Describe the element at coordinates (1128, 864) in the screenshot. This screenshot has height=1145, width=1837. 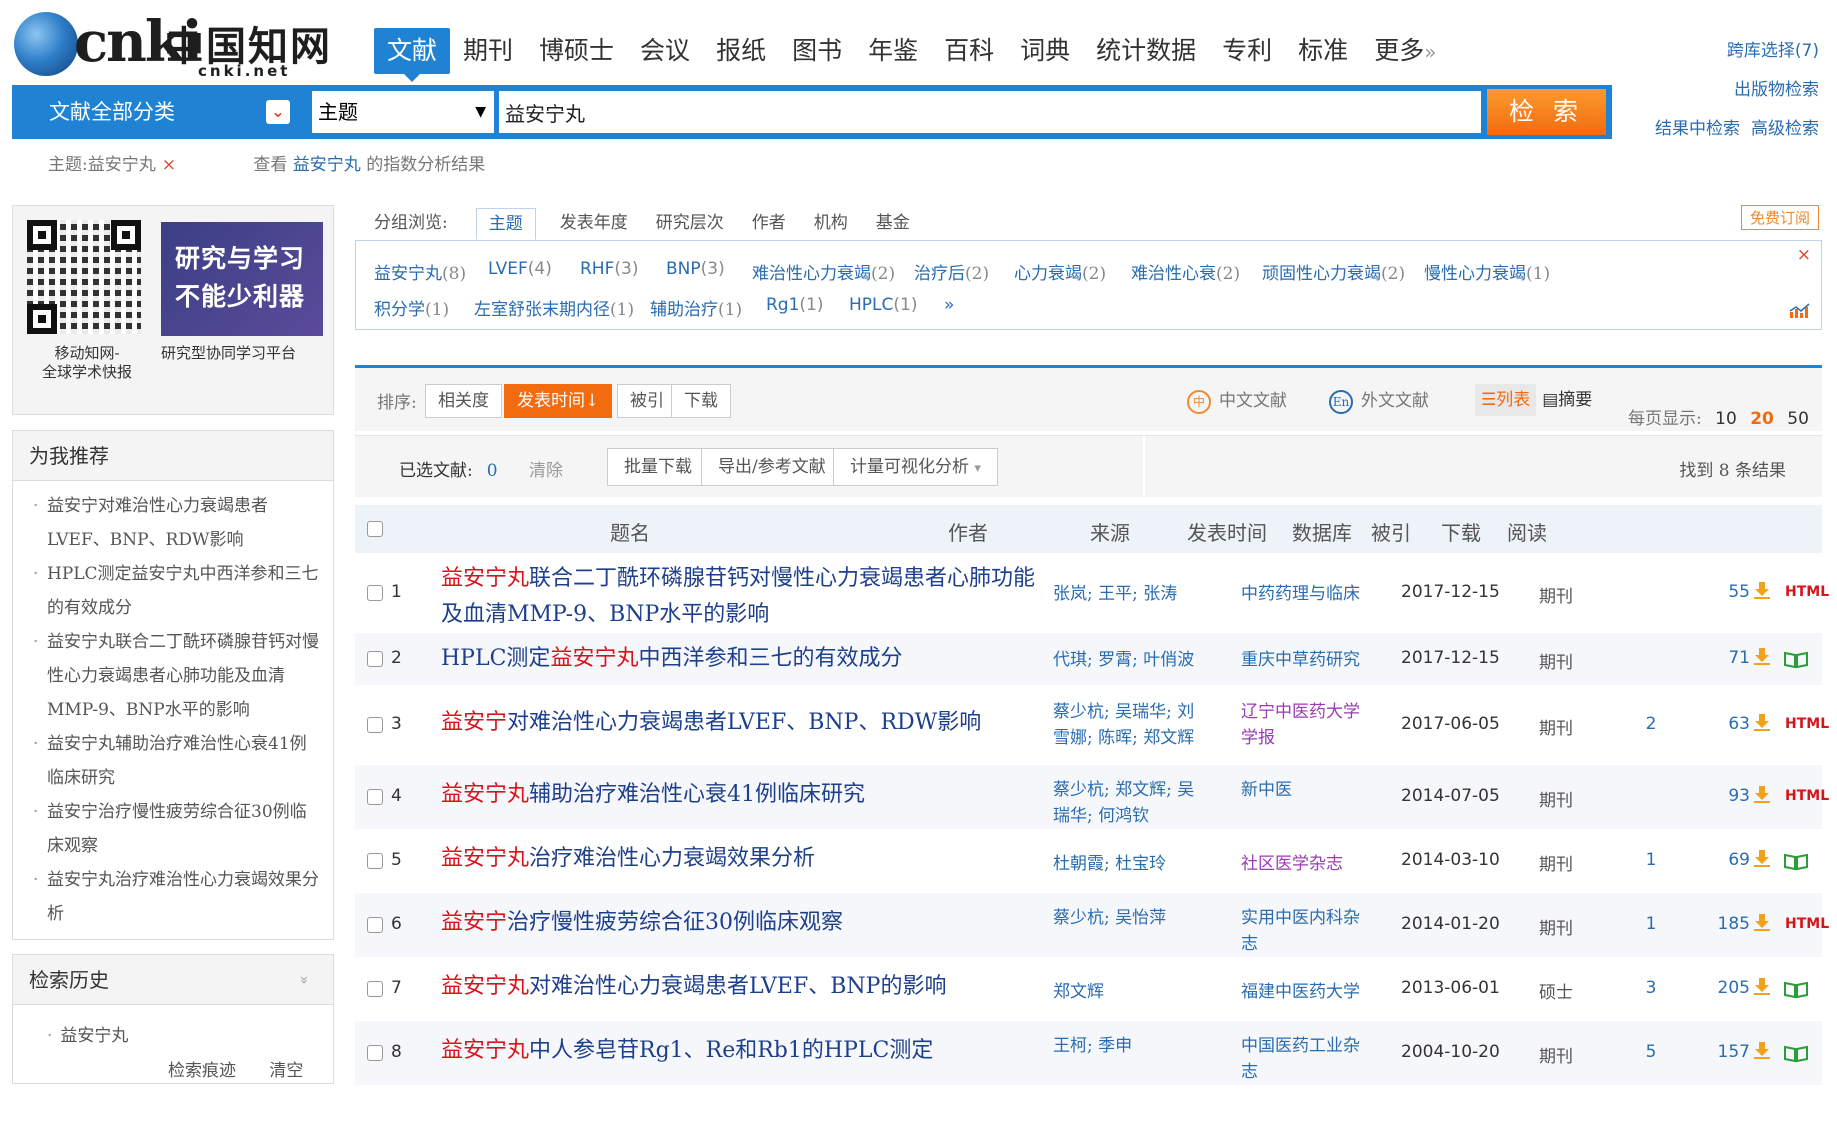
I see `author-links: 杜朝霞; 杜宝玲` at that location.